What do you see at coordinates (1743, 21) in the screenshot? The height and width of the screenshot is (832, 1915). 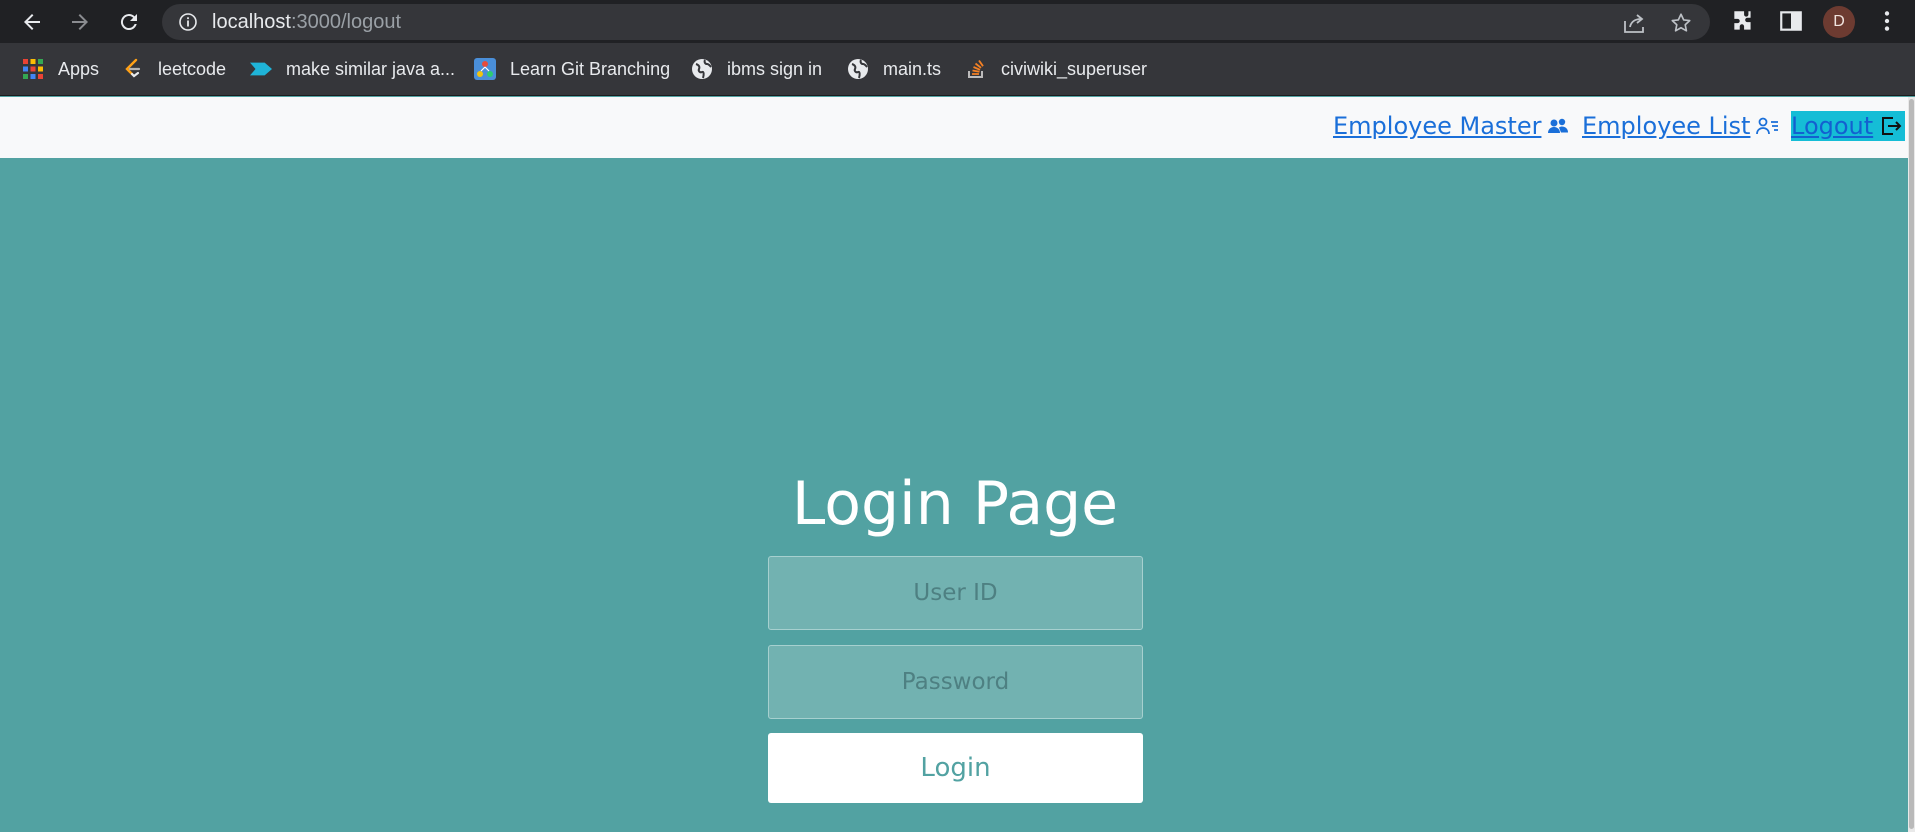 I see `extensions-icon` at bounding box center [1743, 21].